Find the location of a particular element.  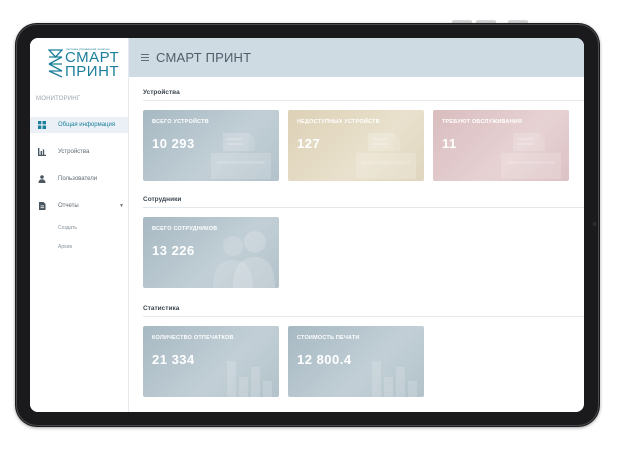

logo: система управления печатью СМАРТ ПРИНТ is located at coordinates (84, 67).